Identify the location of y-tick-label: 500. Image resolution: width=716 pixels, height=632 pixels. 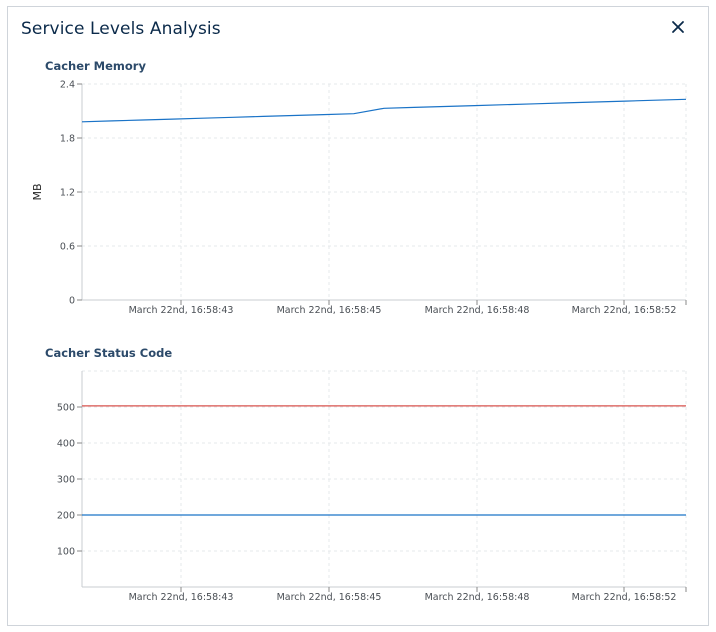
(66, 408).